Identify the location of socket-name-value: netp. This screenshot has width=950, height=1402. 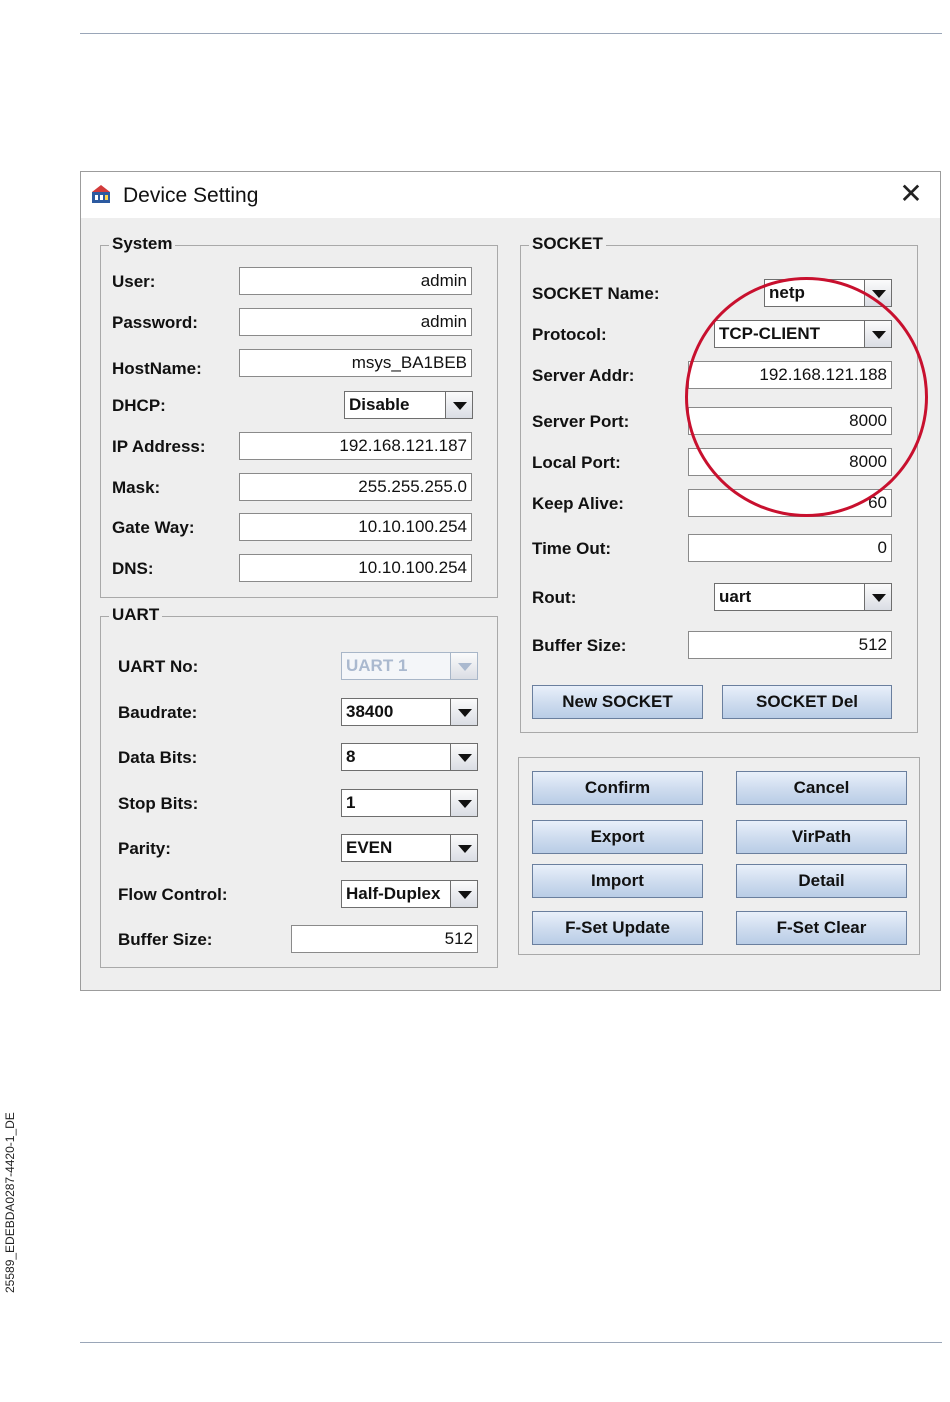
(787, 292).